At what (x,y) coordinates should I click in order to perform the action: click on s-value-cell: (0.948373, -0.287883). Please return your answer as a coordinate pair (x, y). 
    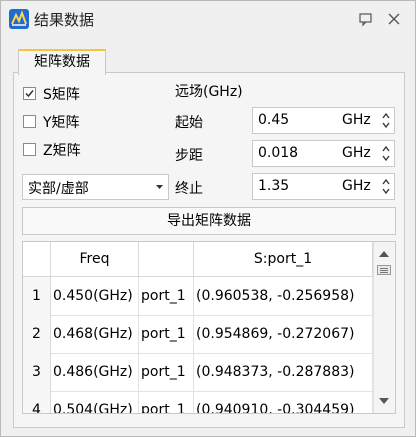
    Looking at the image, I should click on (283, 372).